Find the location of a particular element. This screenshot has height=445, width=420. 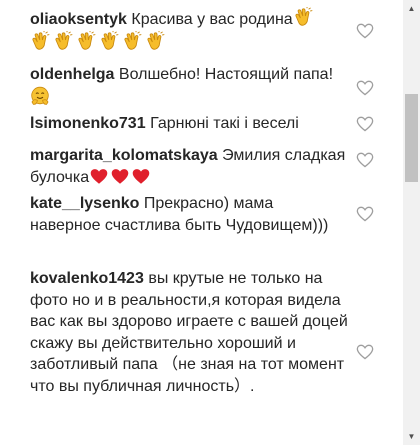

comment-username: kovalenko1423 is located at coordinates (87, 278).